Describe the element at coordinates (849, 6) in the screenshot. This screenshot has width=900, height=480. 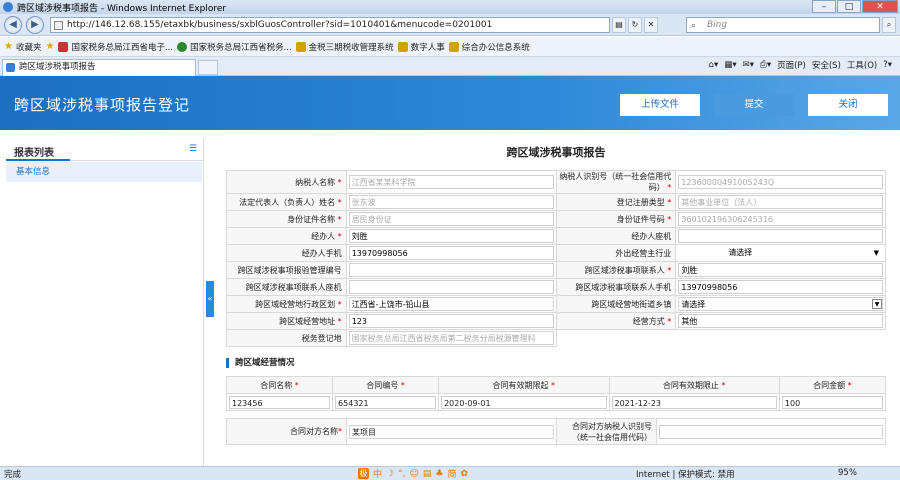
I see `maximize-button: □` at that location.